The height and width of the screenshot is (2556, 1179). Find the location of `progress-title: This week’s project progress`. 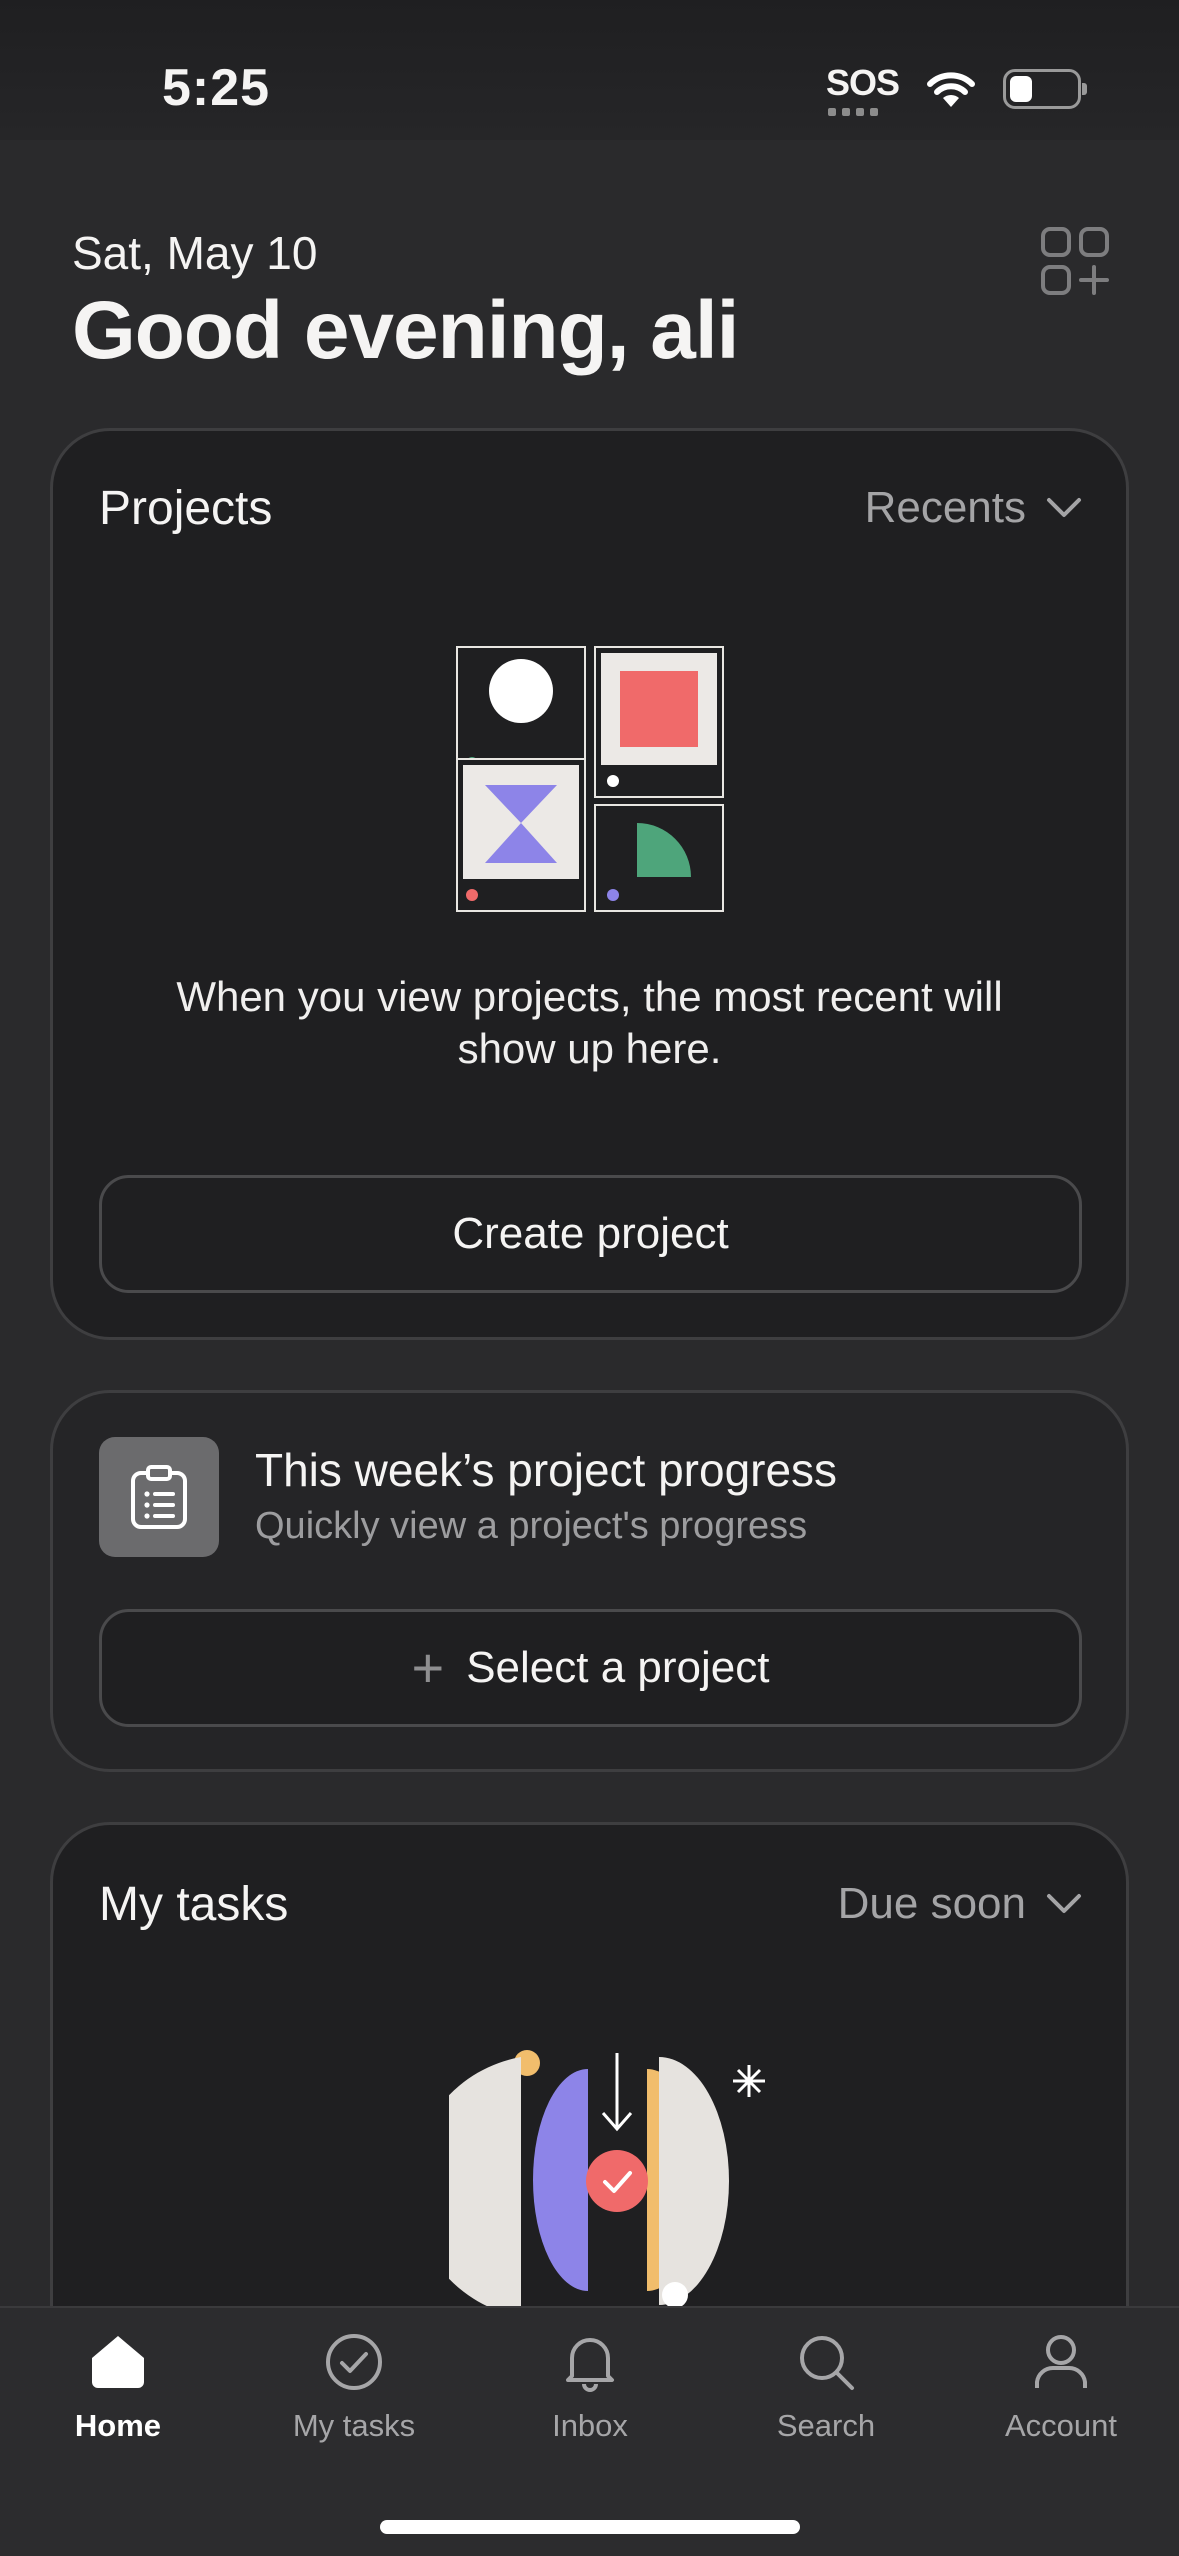

progress-title: This week’s project progress is located at coordinates (546, 1470).